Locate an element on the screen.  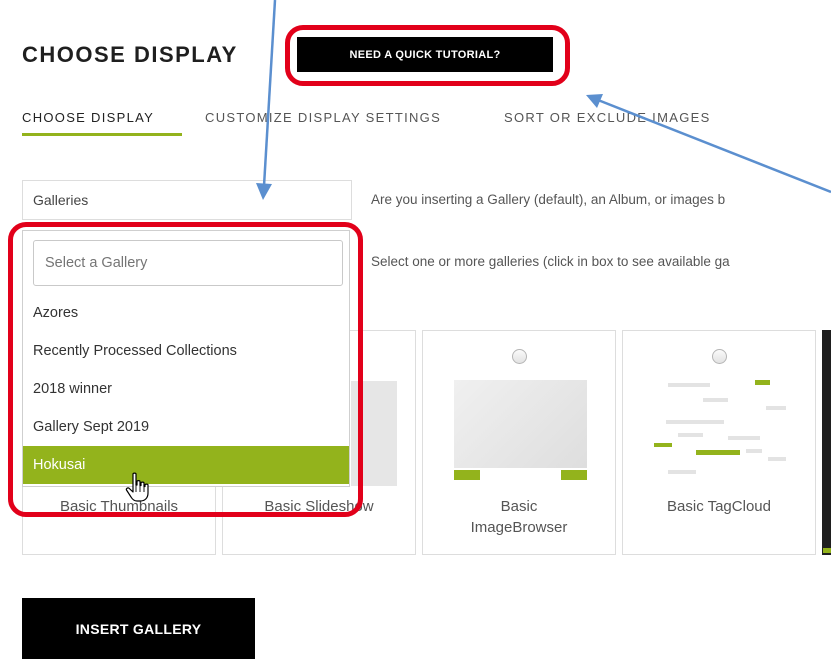
source-select-value: Galleries is located at coordinates (61, 200).